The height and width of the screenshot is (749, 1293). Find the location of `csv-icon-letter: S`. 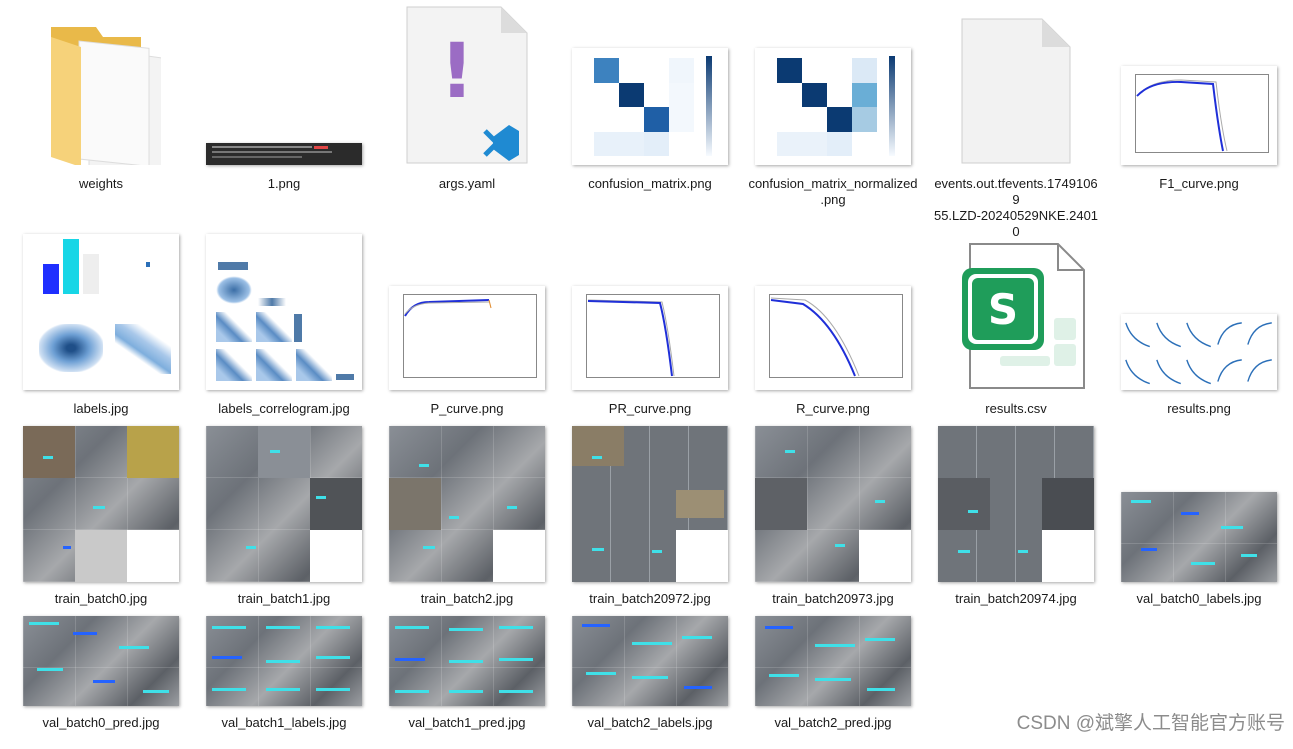

csv-icon-letter: S is located at coordinates (1003, 309).